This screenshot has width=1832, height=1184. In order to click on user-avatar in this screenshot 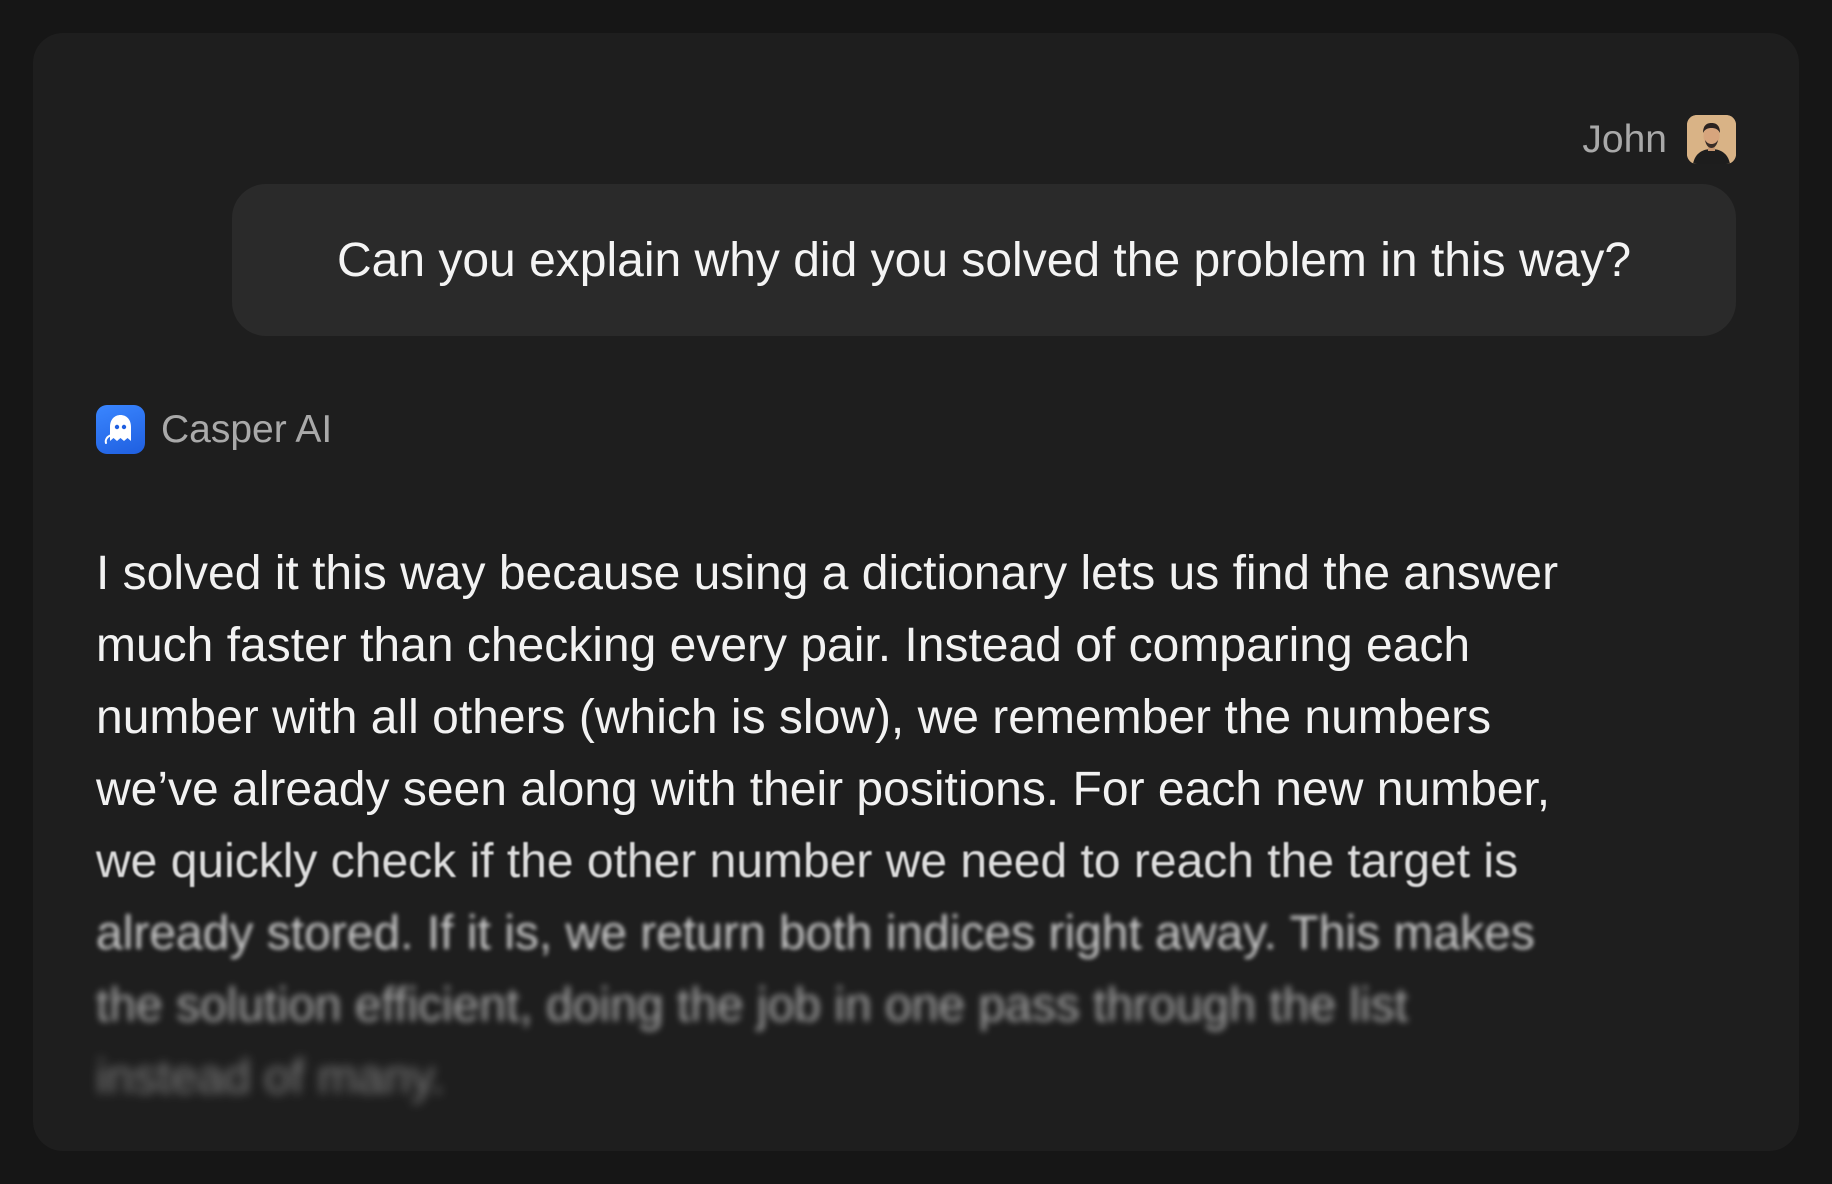, I will do `click(1711, 139)`.